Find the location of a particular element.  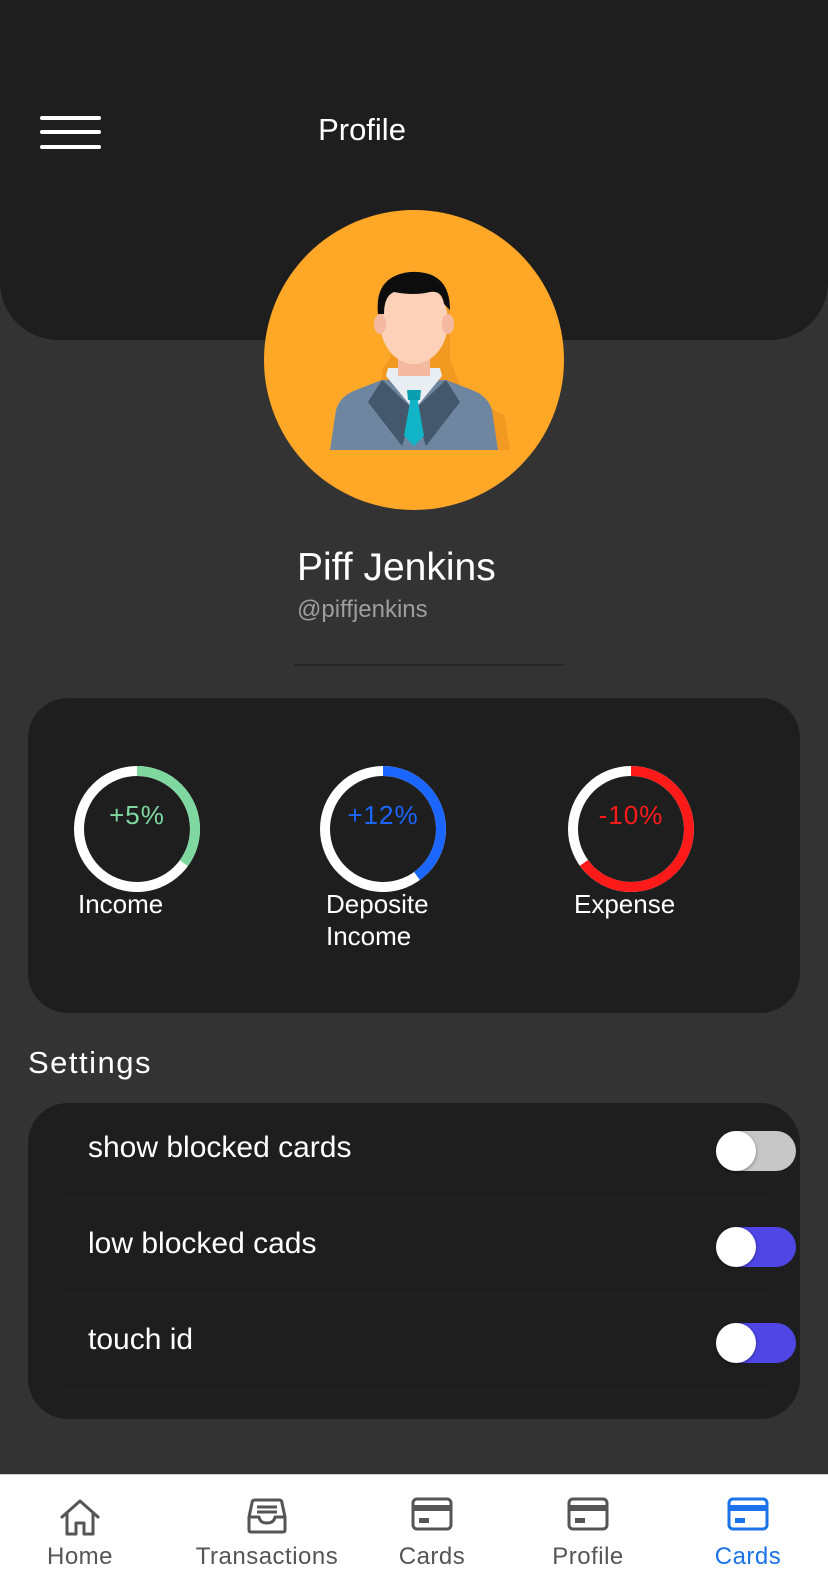

show-blocked-cards-toggle is located at coordinates (756, 1151).